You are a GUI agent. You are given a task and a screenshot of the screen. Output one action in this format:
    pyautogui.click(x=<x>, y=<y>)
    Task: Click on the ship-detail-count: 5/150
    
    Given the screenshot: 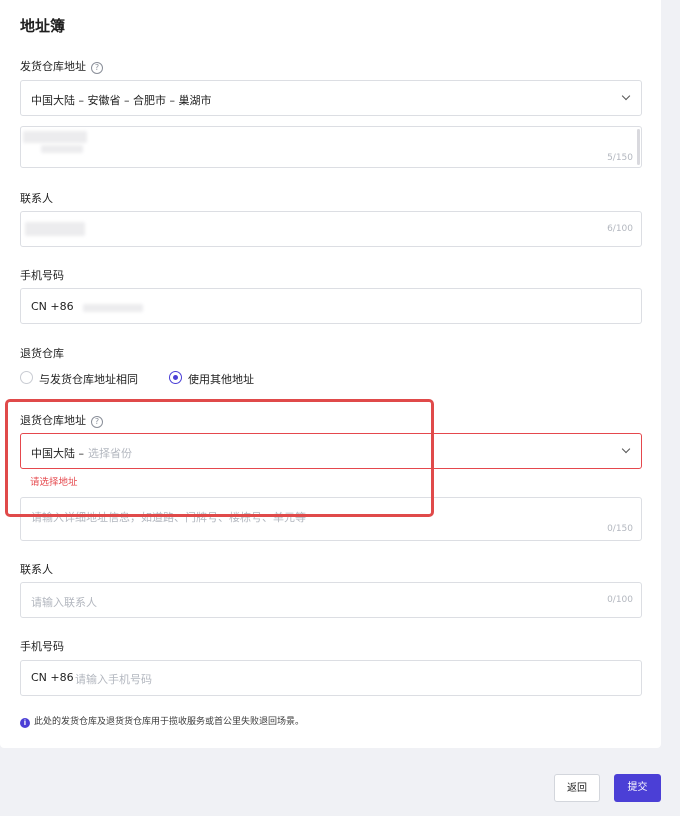 What is the action you would take?
    pyautogui.click(x=620, y=158)
    